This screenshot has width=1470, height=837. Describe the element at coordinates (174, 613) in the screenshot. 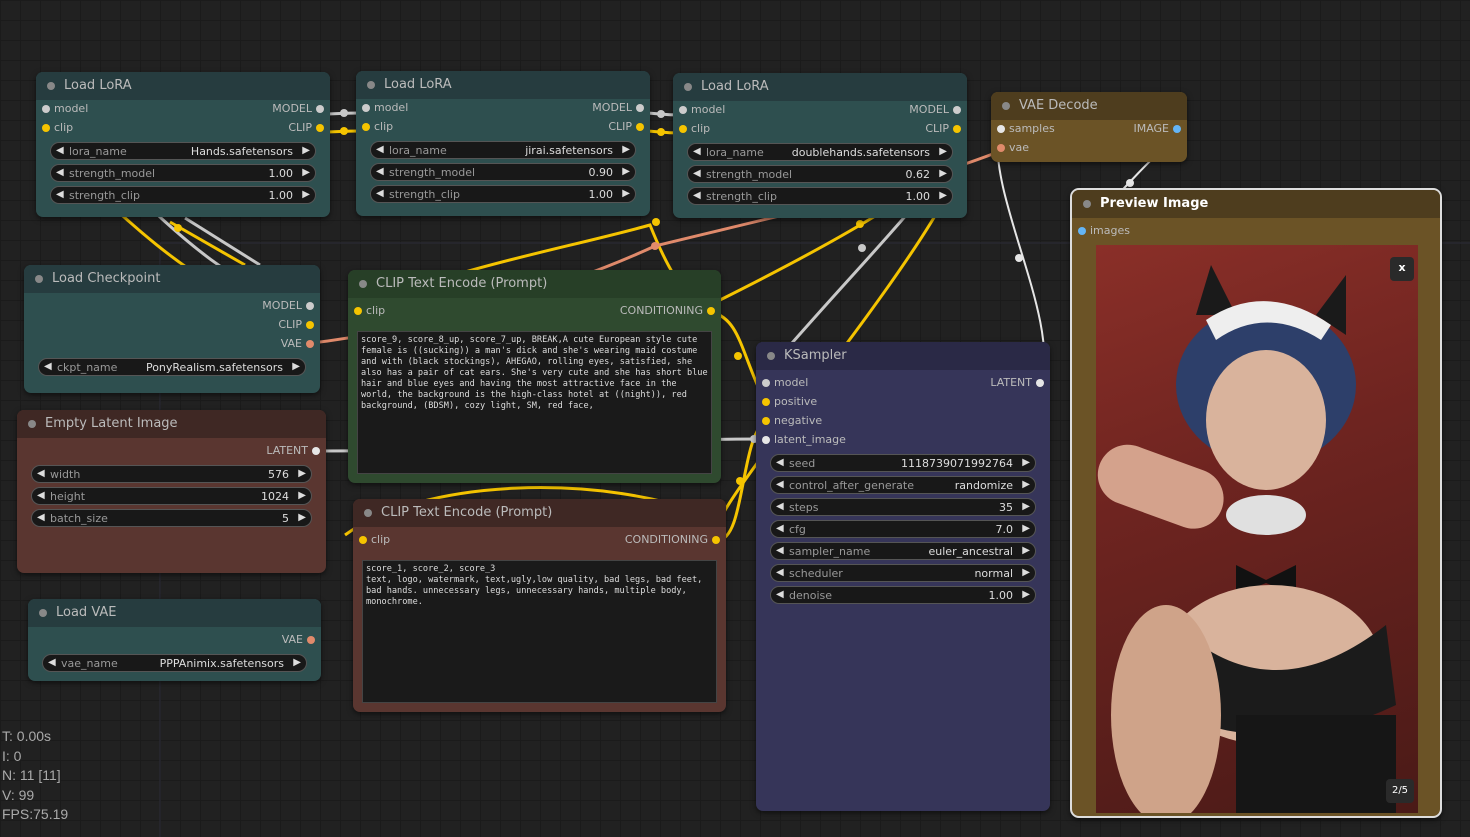

I see `node-title: Load VAE` at that location.